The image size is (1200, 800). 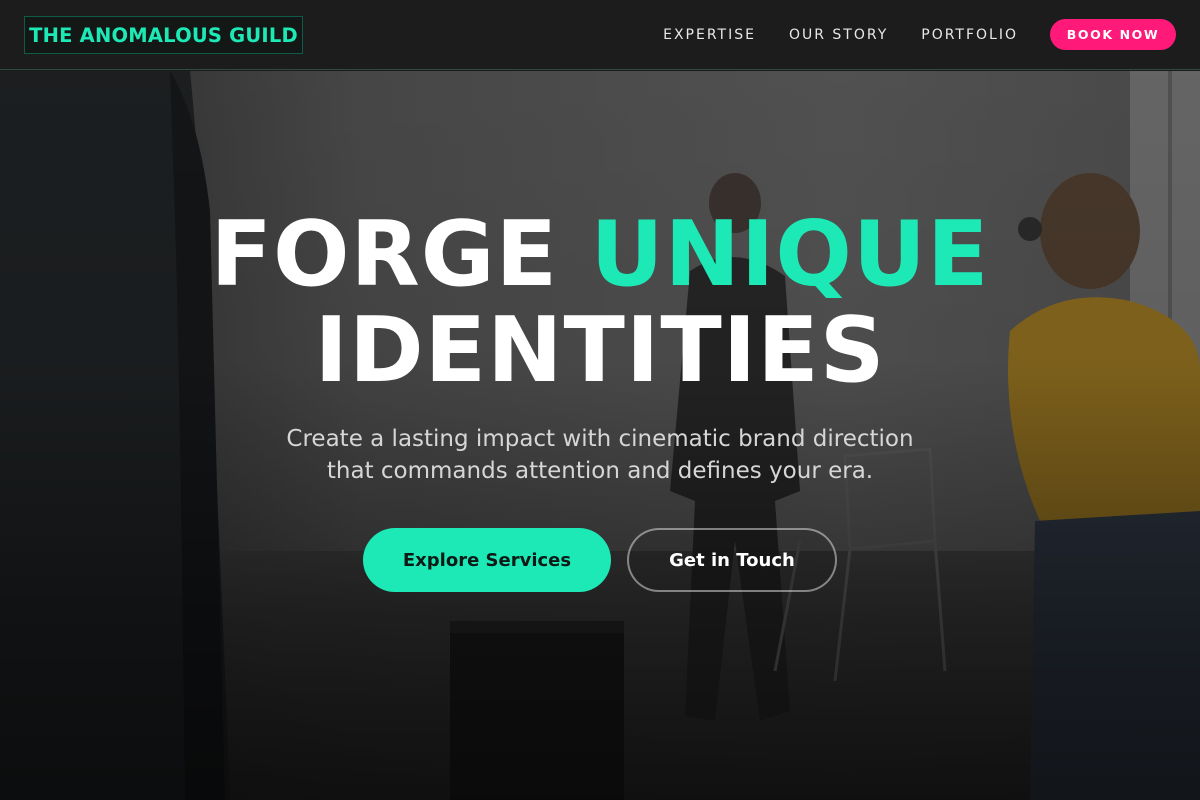 What do you see at coordinates (790, 254) in the screenshot?
I see `headline-accent-unique: UNIQUE` at bounding box center [790, 254].